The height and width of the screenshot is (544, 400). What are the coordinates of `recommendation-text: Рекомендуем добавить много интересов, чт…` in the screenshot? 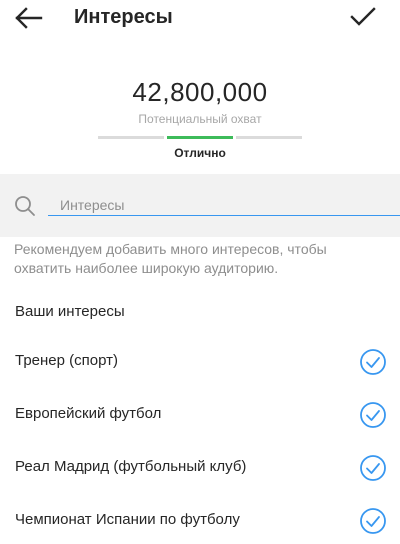 It's located at (170, 258).